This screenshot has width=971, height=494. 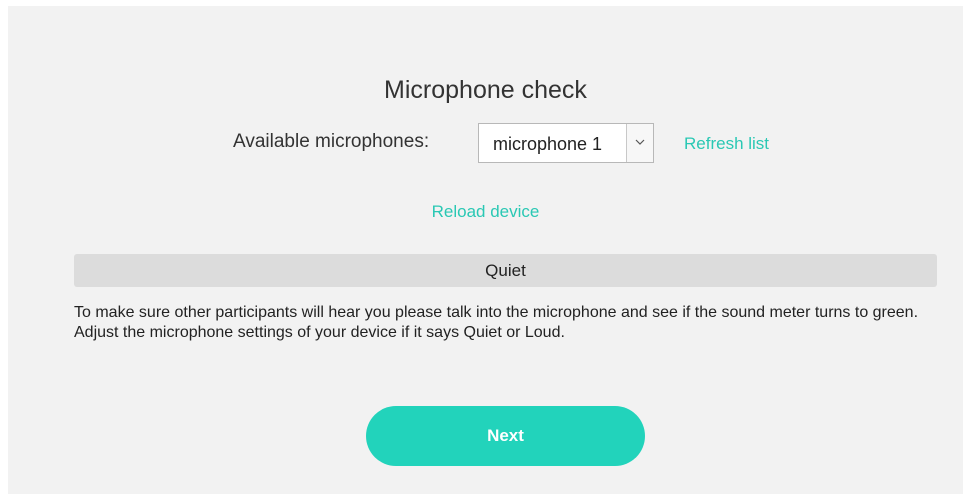 I want to click on available-microphones-label: Available microphones:, so click(x=331, y=141).